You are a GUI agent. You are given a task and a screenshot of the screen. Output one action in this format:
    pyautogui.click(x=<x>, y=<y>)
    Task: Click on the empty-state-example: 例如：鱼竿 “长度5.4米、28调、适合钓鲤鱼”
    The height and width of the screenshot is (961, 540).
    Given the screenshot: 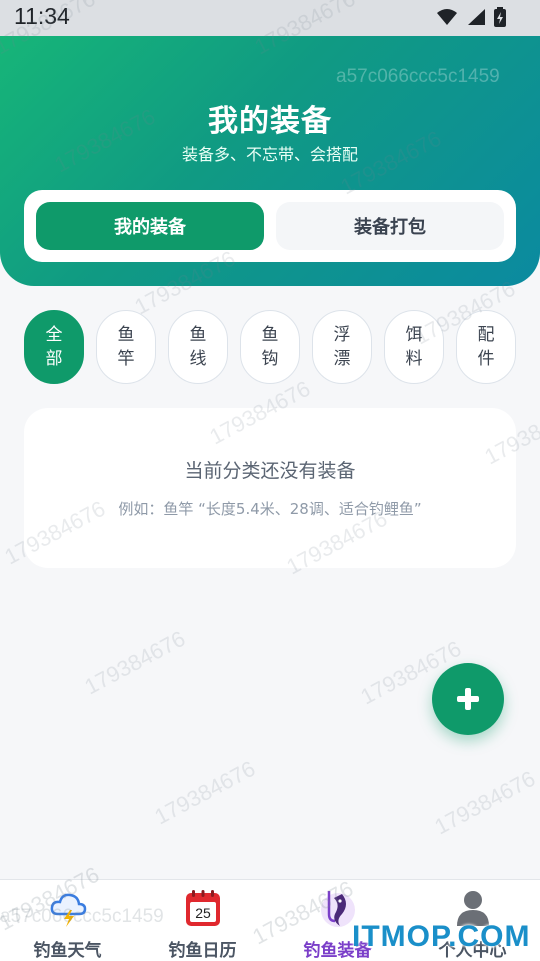 What is the action you would take?
    pyautogui.click(x=270, y=509)
    